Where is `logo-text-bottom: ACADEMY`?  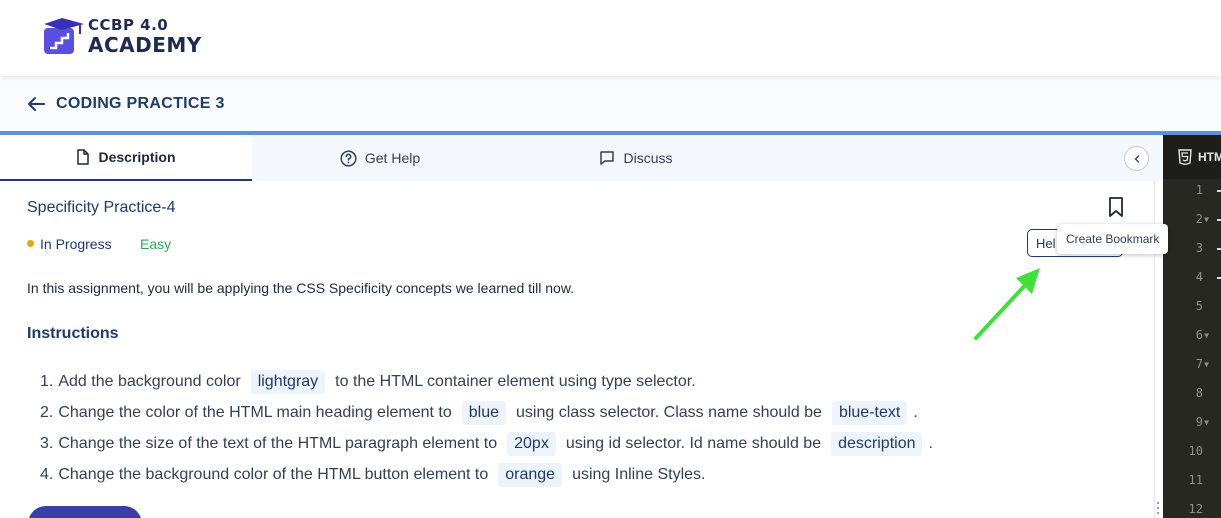
logo-text-bottom: ACADEMY is located at coordinates (145, 44).